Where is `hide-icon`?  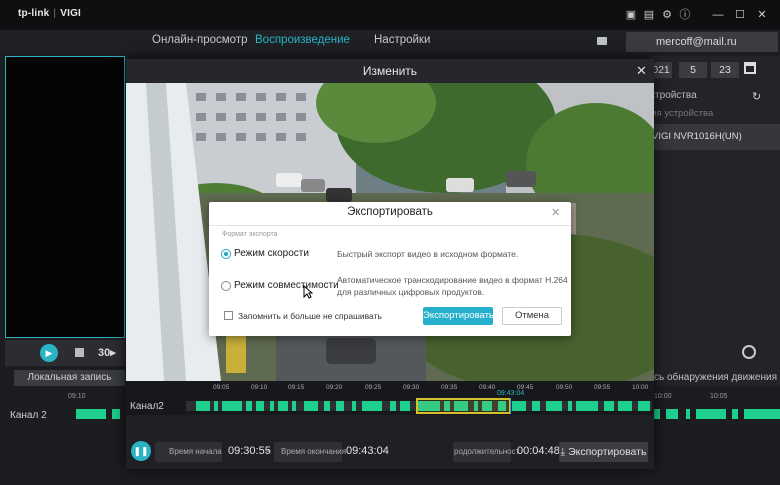
hide-icon is located at coordinates (749, 352).